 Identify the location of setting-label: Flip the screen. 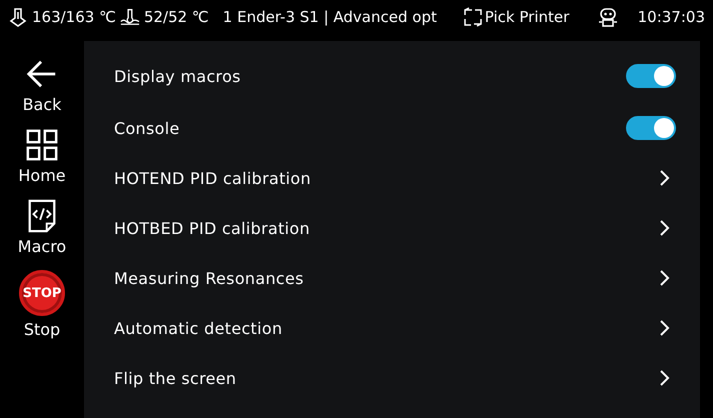
(175, 378).